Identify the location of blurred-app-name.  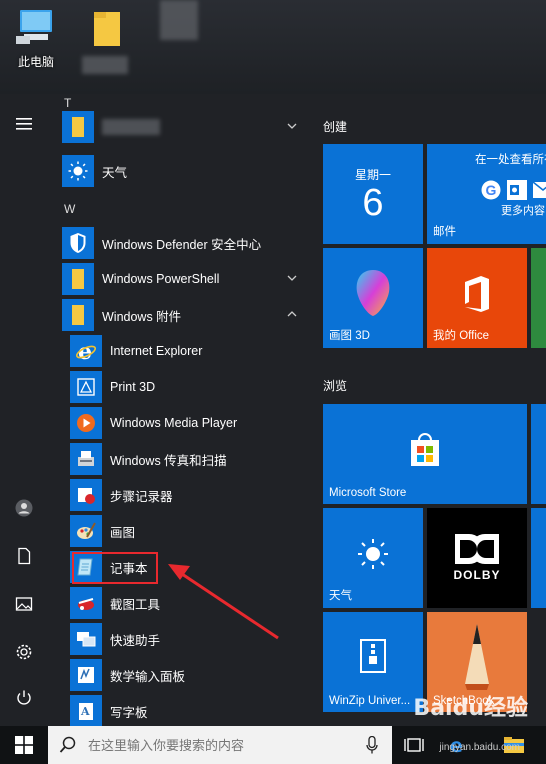
(131, 127).